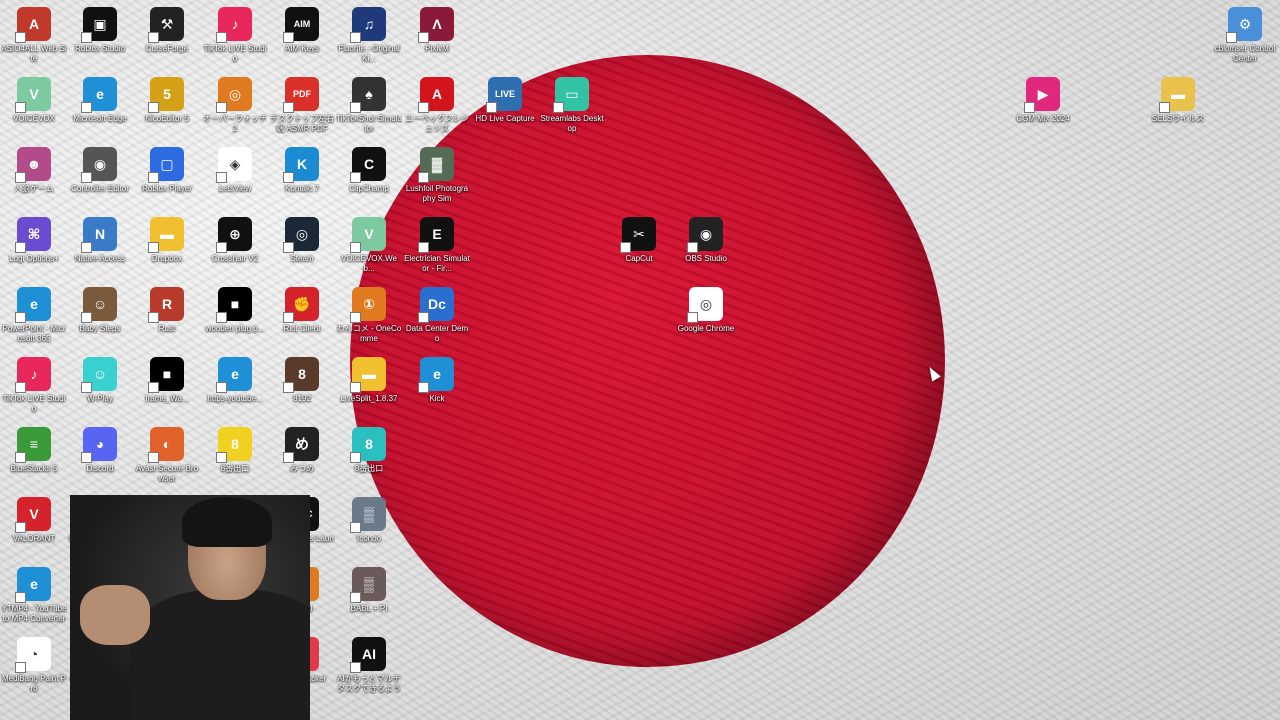  Describe the element at coordinates (1245, 35) in the screenshot. I see `desktop-shortcut: ⚙ cblomser Control Center` at that location.